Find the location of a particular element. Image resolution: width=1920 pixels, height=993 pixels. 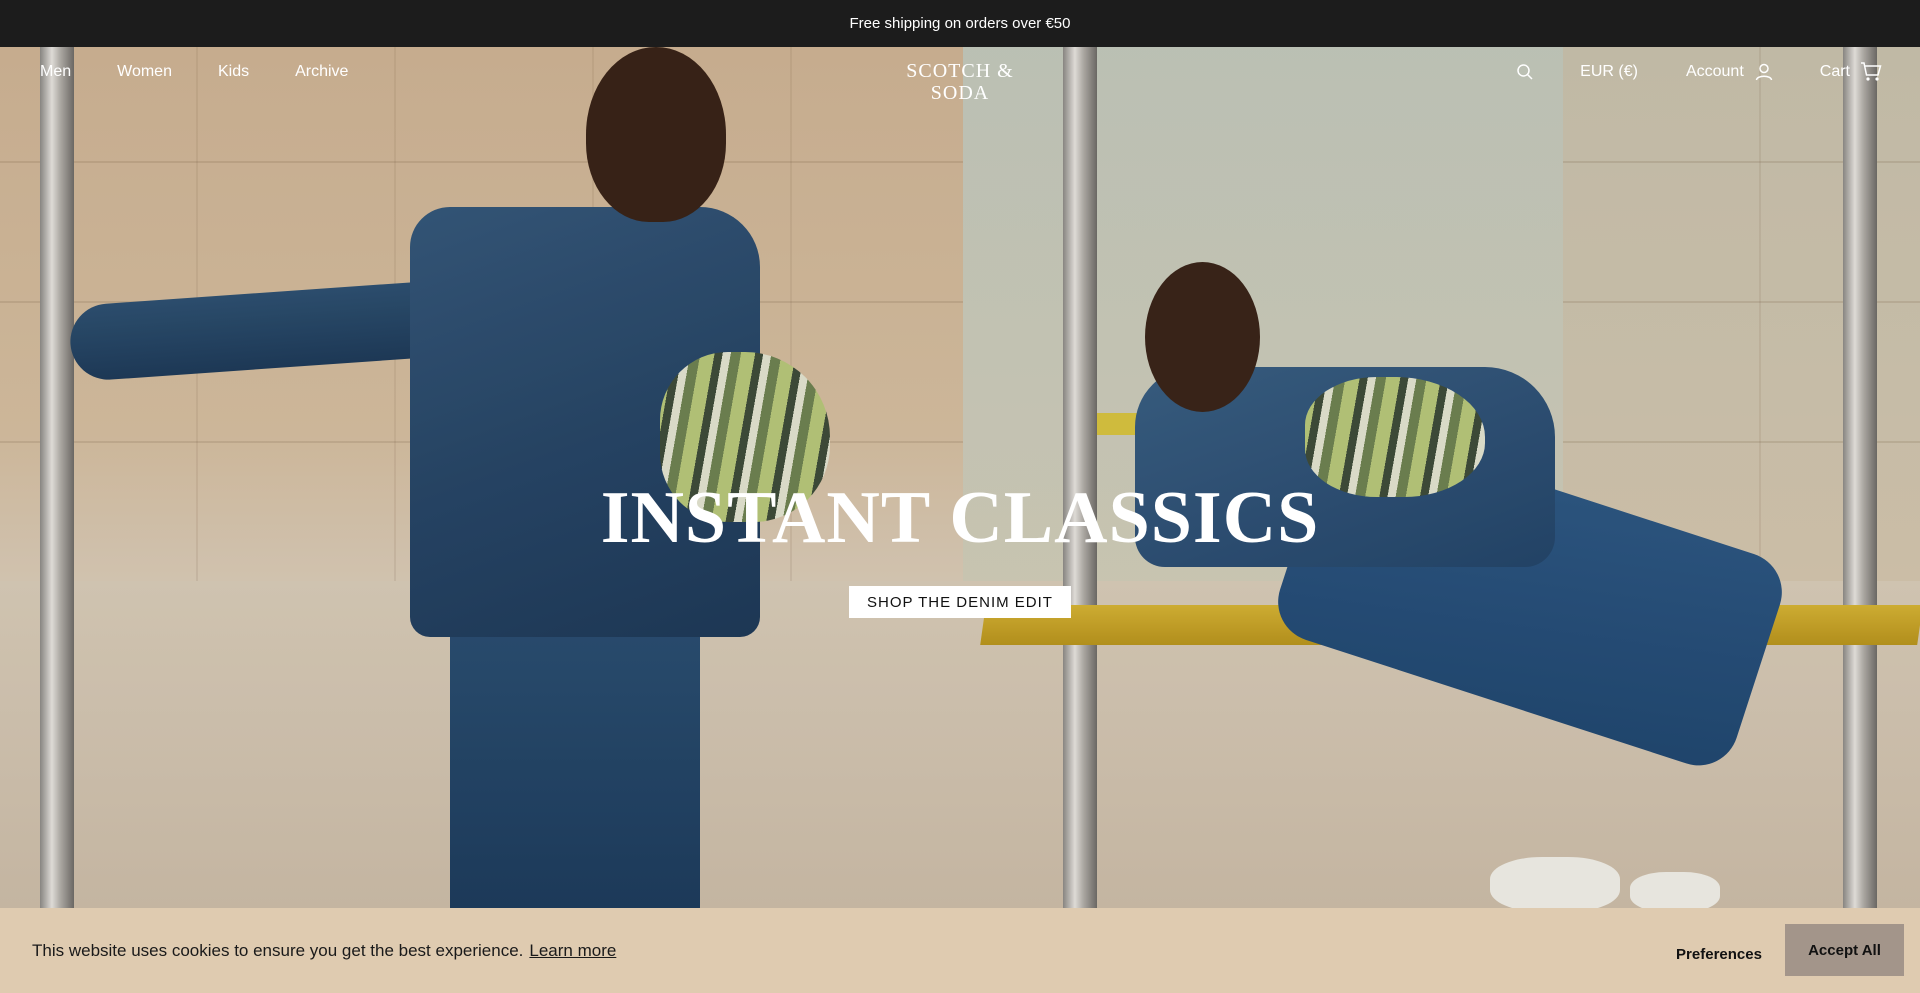

account-link: Account is located at coordinates (1730, 72).